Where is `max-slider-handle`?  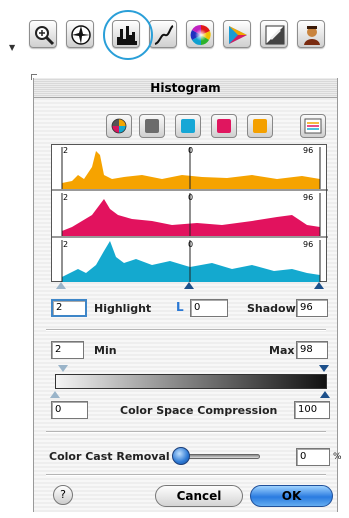
max-slider-handle is located at coordinates (324, 368).